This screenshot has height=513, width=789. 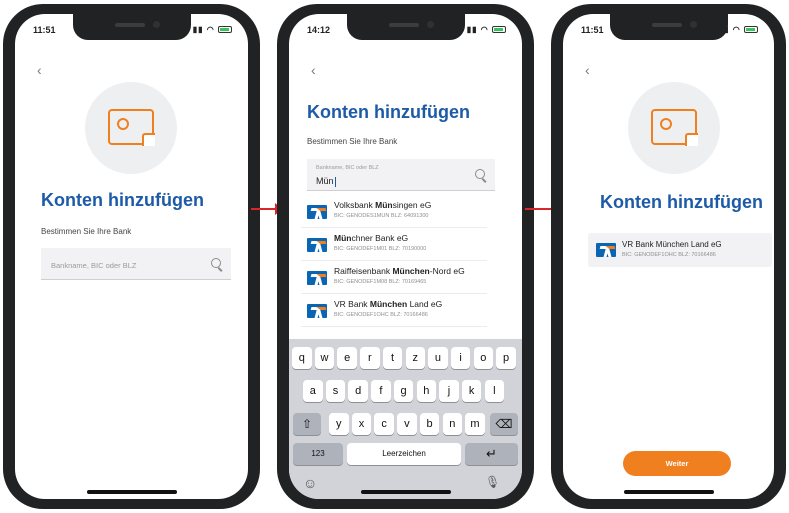 What do you see at coordinates (381, 216) in the screenshot?
I see `bank-meta: BIC: GENODES1MUN BLZ: 64091300` at bounding box center [381, 216].